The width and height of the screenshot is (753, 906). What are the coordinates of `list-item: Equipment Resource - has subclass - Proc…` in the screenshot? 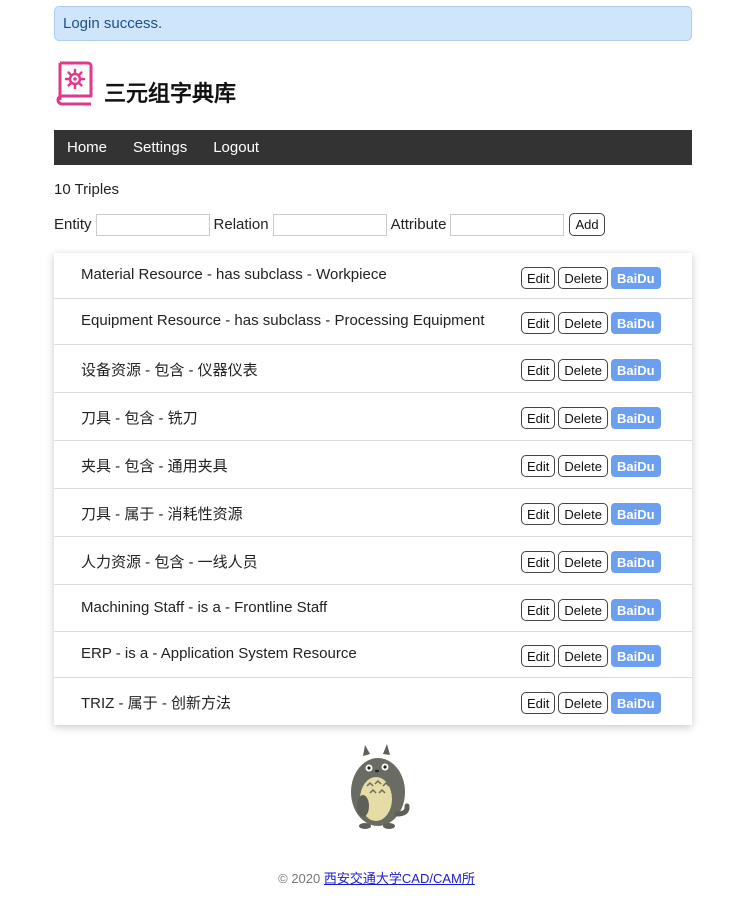 It's located at (373, 322).